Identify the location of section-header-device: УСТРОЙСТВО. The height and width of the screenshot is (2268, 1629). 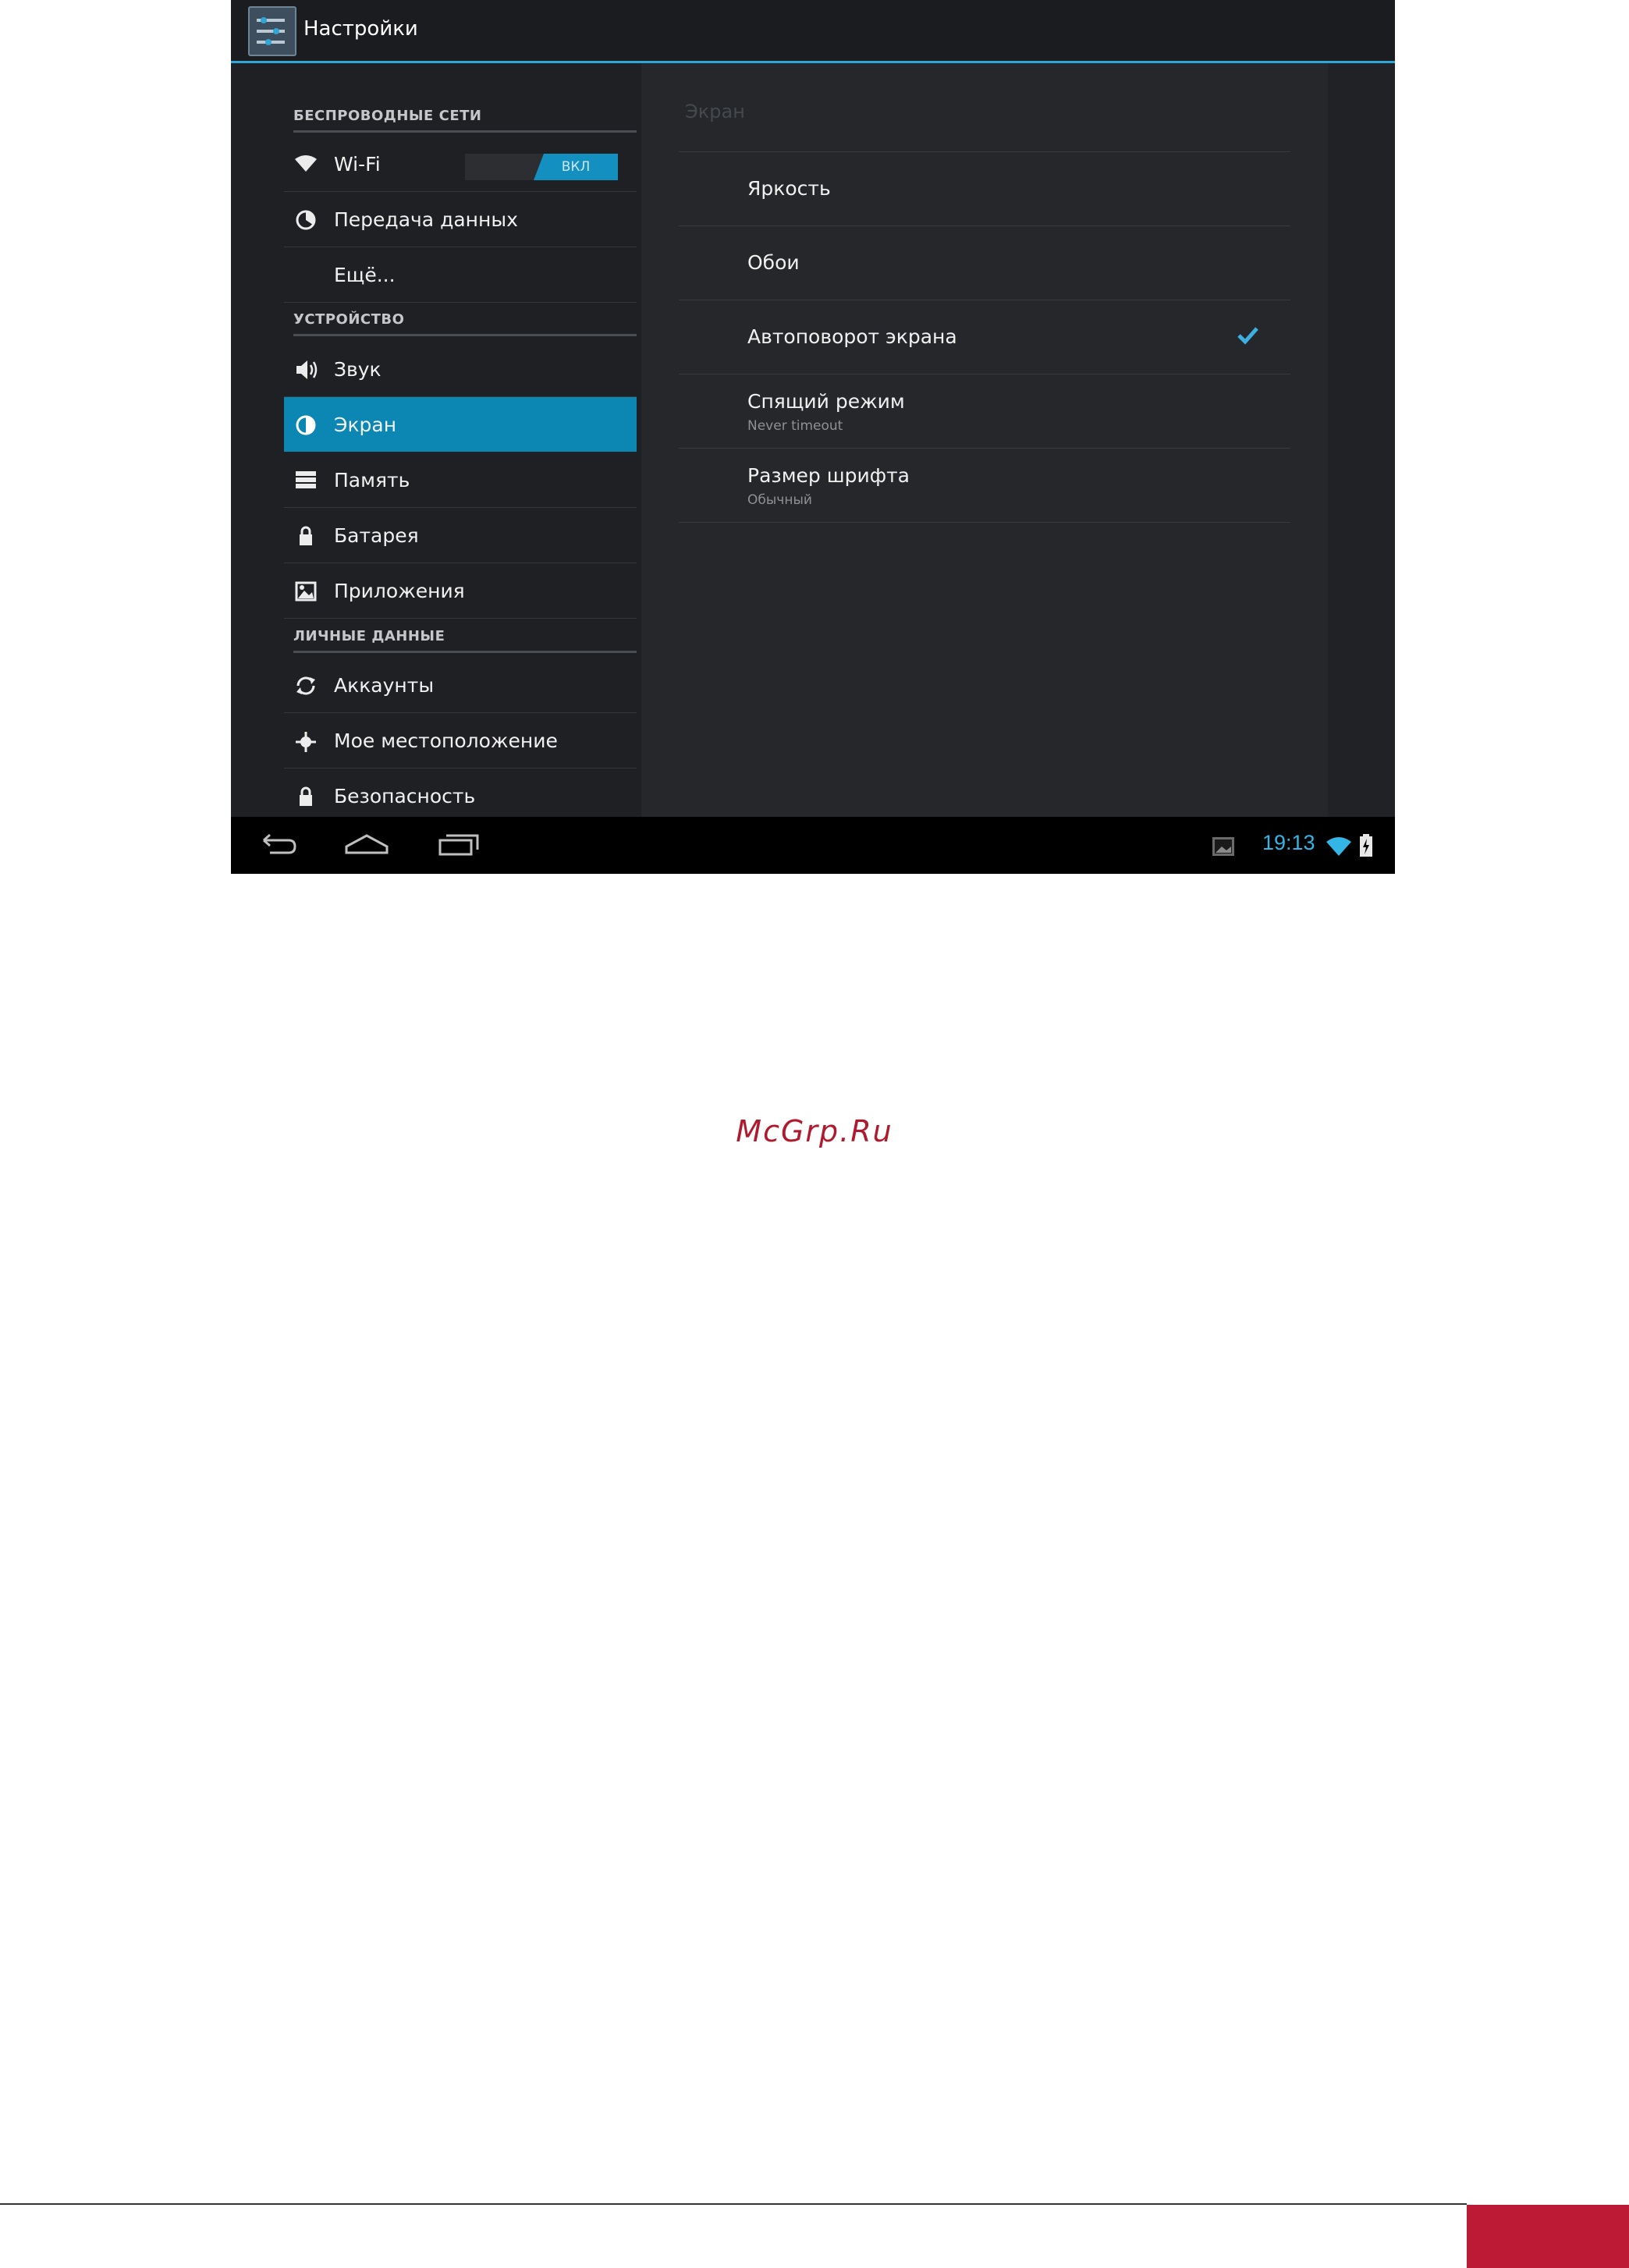
(465, 324).